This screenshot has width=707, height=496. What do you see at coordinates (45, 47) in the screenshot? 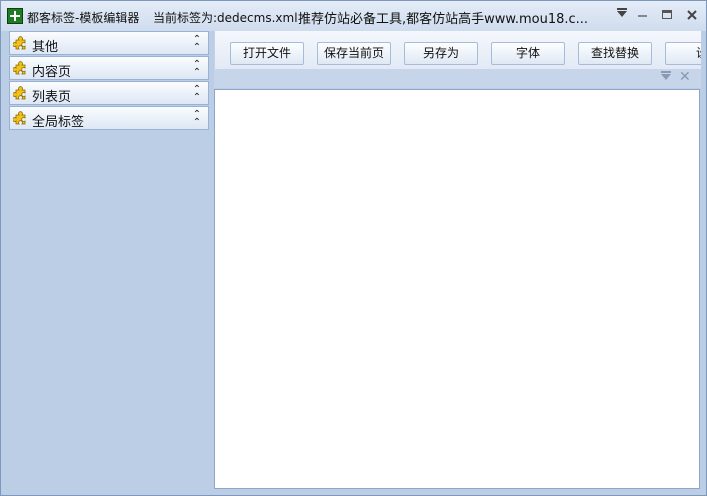
I see `sidebar-item-label: 其他` at bounding box center [45, 47].